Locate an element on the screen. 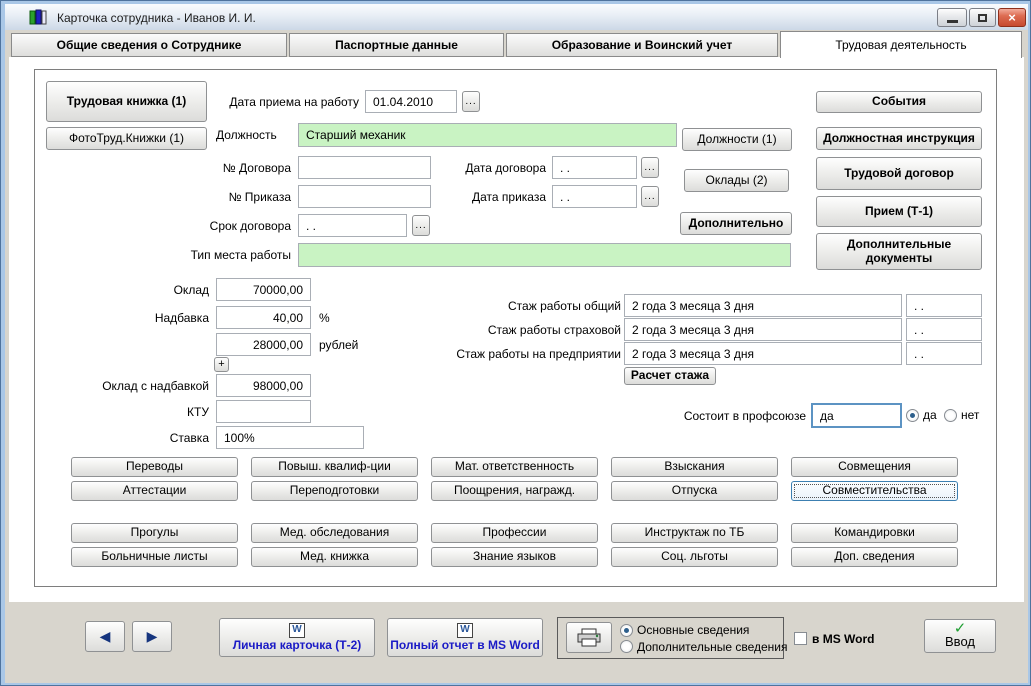 This screenshot has height=686, width=1031. rubles-unit-label: рублей is located at coordinates (339, 344).